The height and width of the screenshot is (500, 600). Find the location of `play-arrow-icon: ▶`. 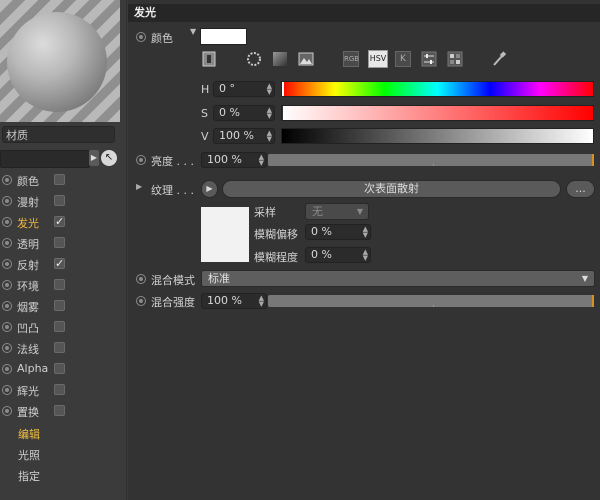

play-arrow-icon: ▶ is located at coordinates (94, 158).